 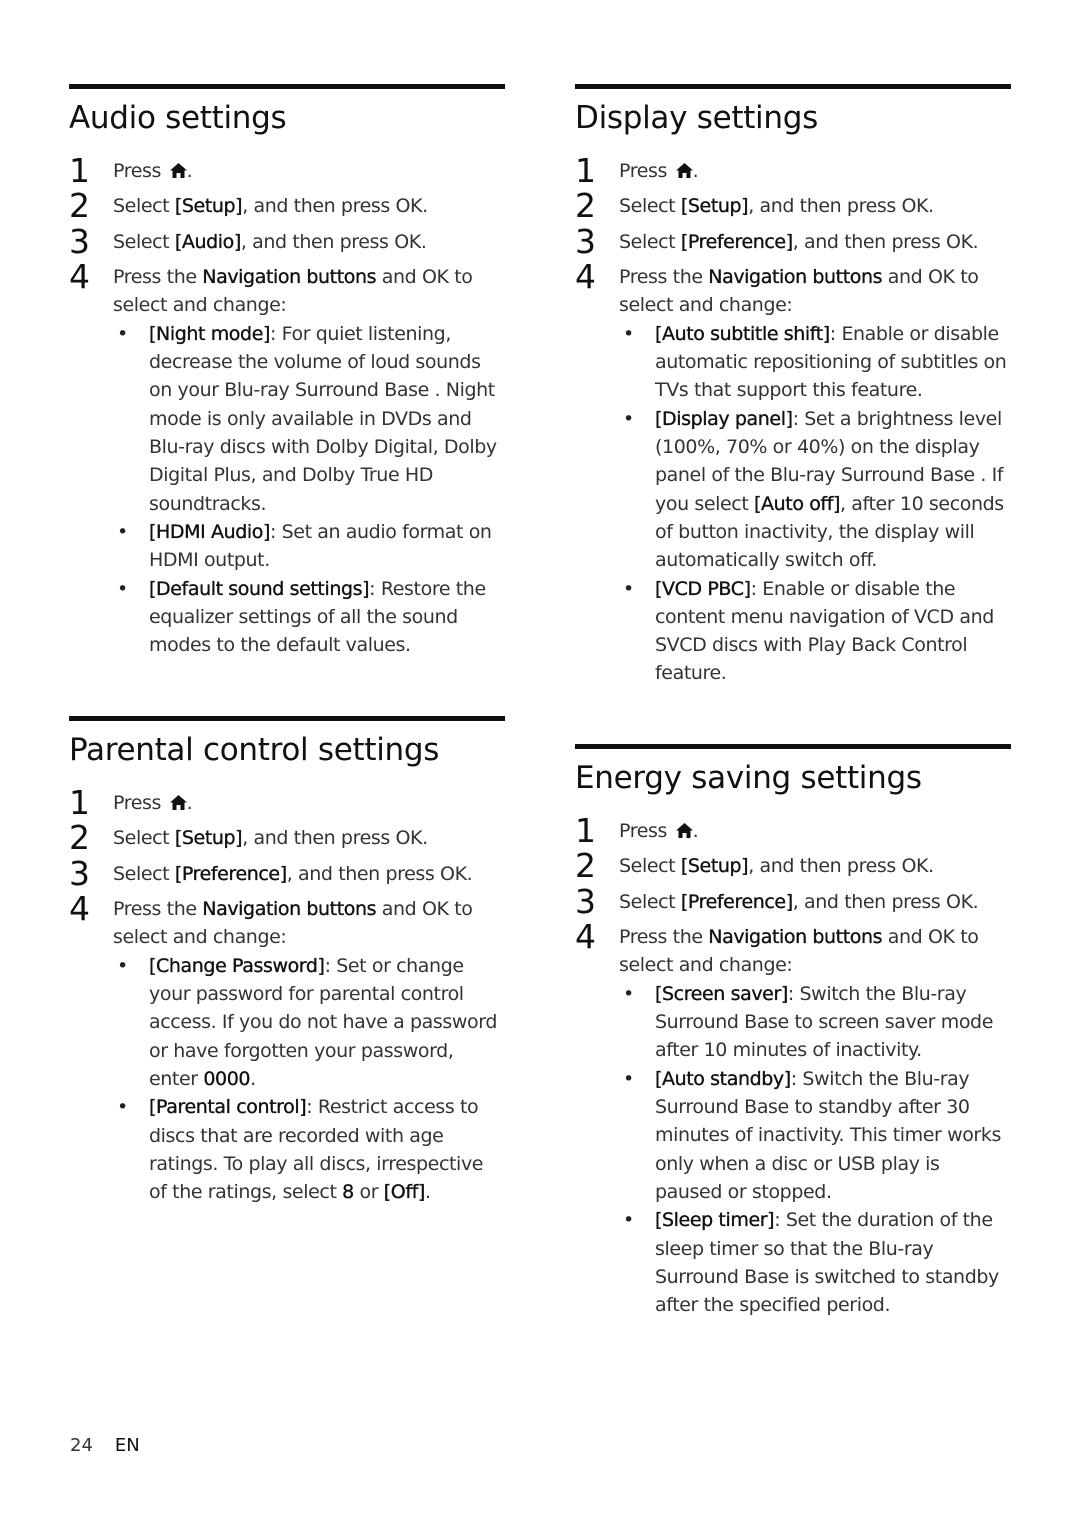 What do you see at coordinates (210, 333) in the screenshot?
I see `option-term: [Night mode]` at bounding box center [210, 333].